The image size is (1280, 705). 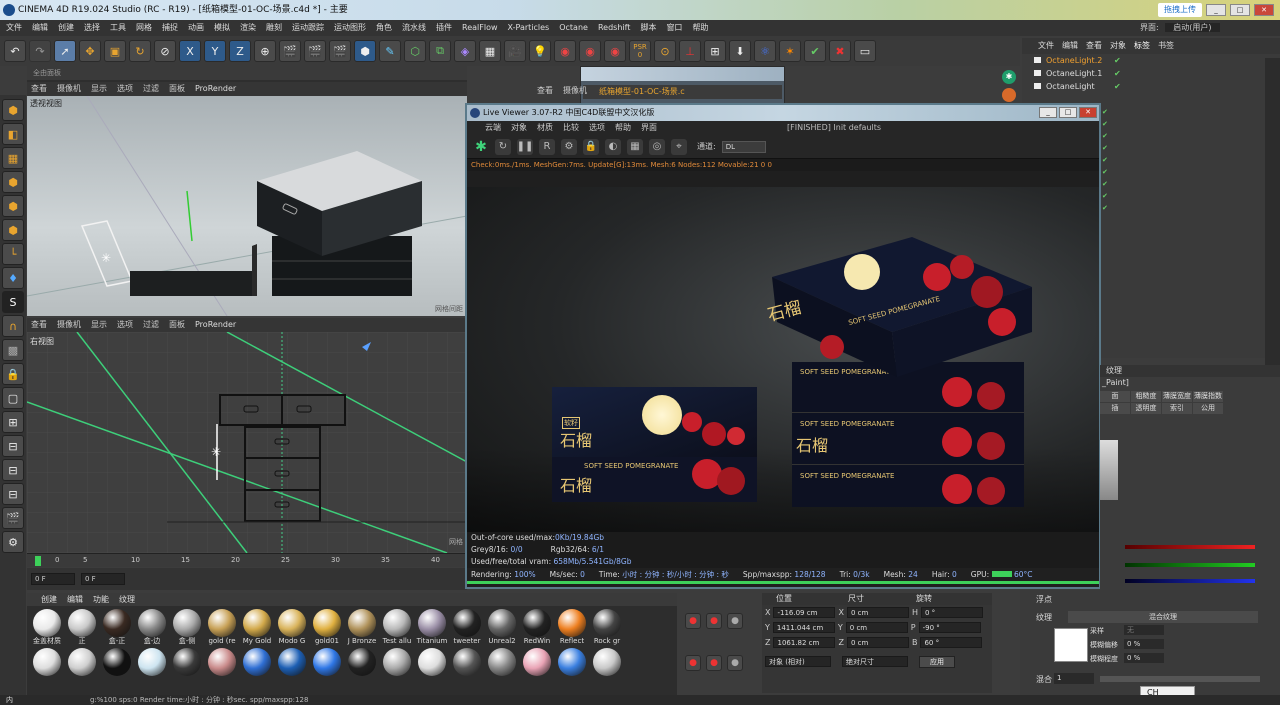 What do you see at coordinates (101, 599) in the screenshot?
I see `material-tab: 功能` at bounding box center [101, 599].